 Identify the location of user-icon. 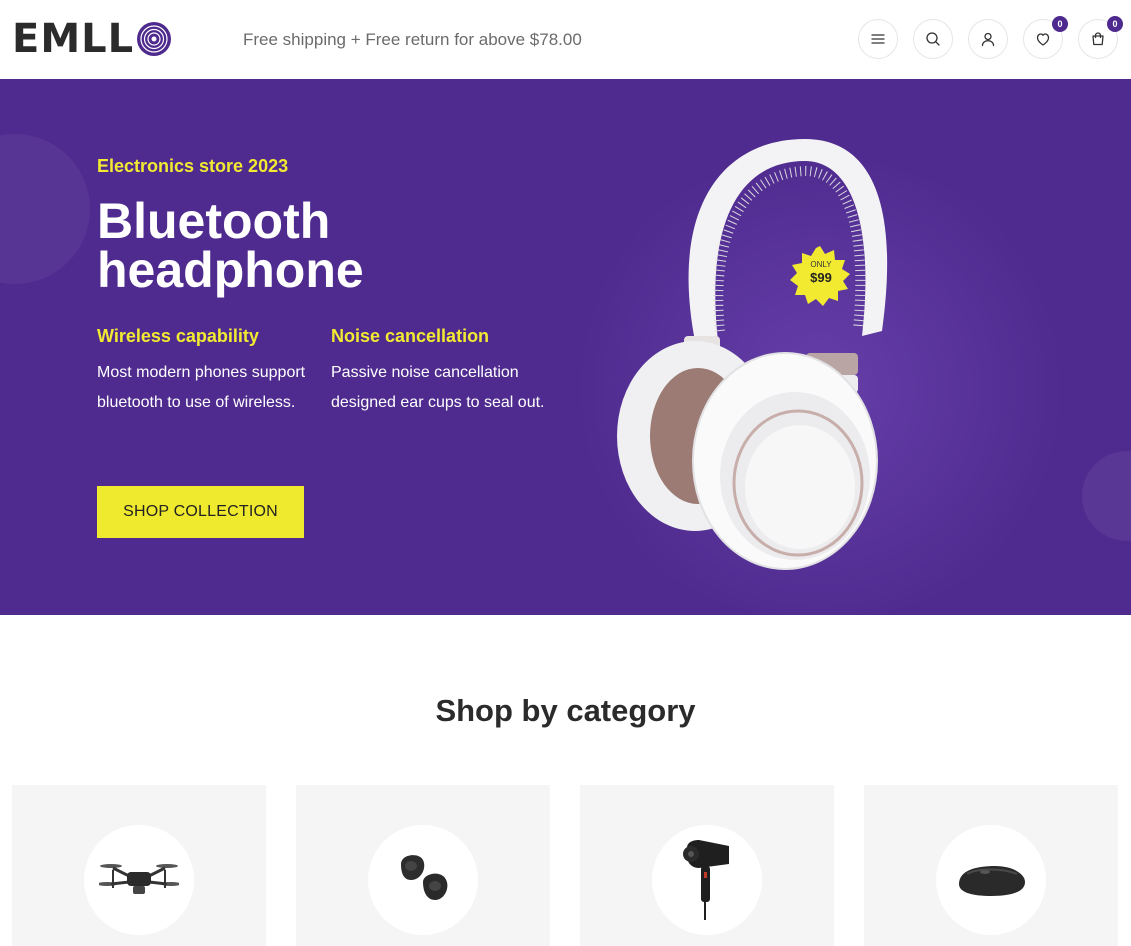
(988, 39).